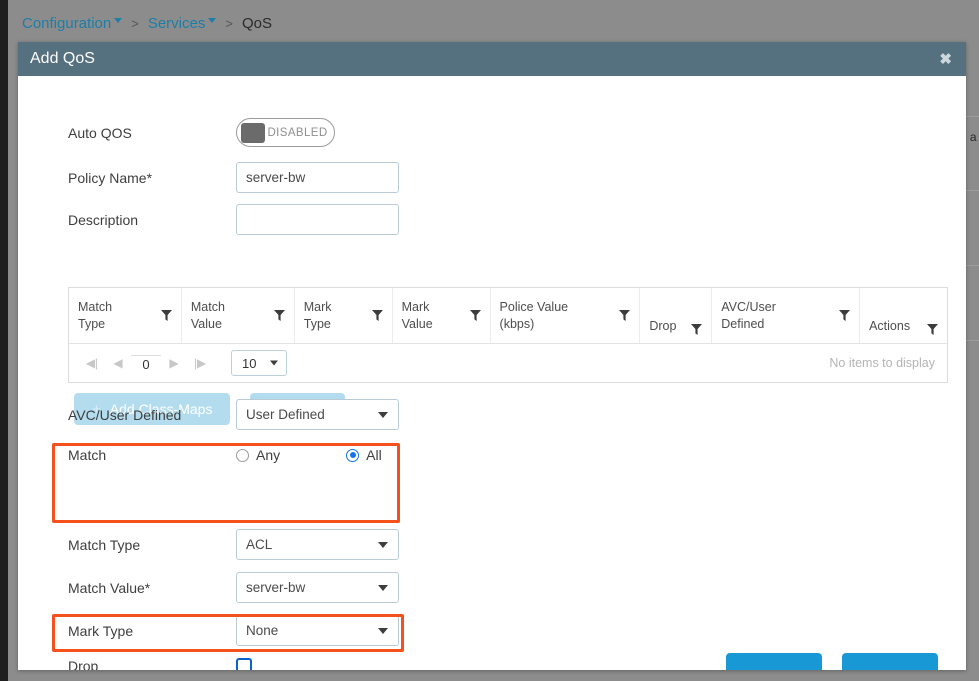 The height and width of the screenshot is (681, 979). What do you see at coordinates (317, 177) in the screenshot?
I see `policy-name-input` at bounding box center [317, 177].